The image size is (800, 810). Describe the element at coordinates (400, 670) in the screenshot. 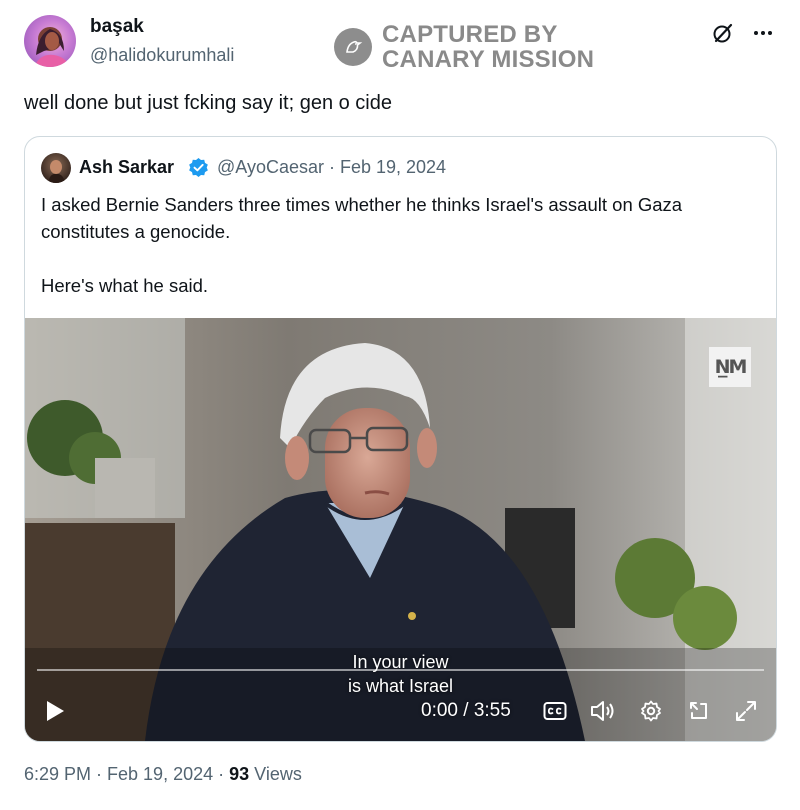

I see `video-progress-bar` at that location.